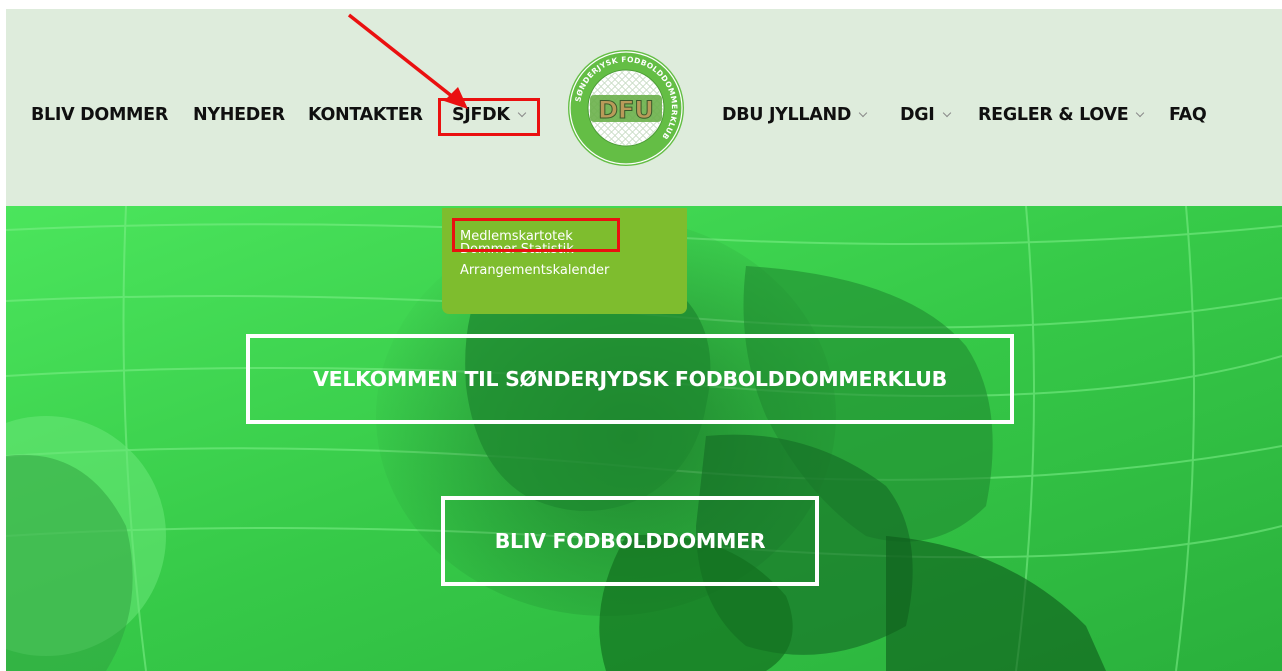  I want to click on dropdown-item-dommer-statistik: Dommer Statistik, so click(564, 249).